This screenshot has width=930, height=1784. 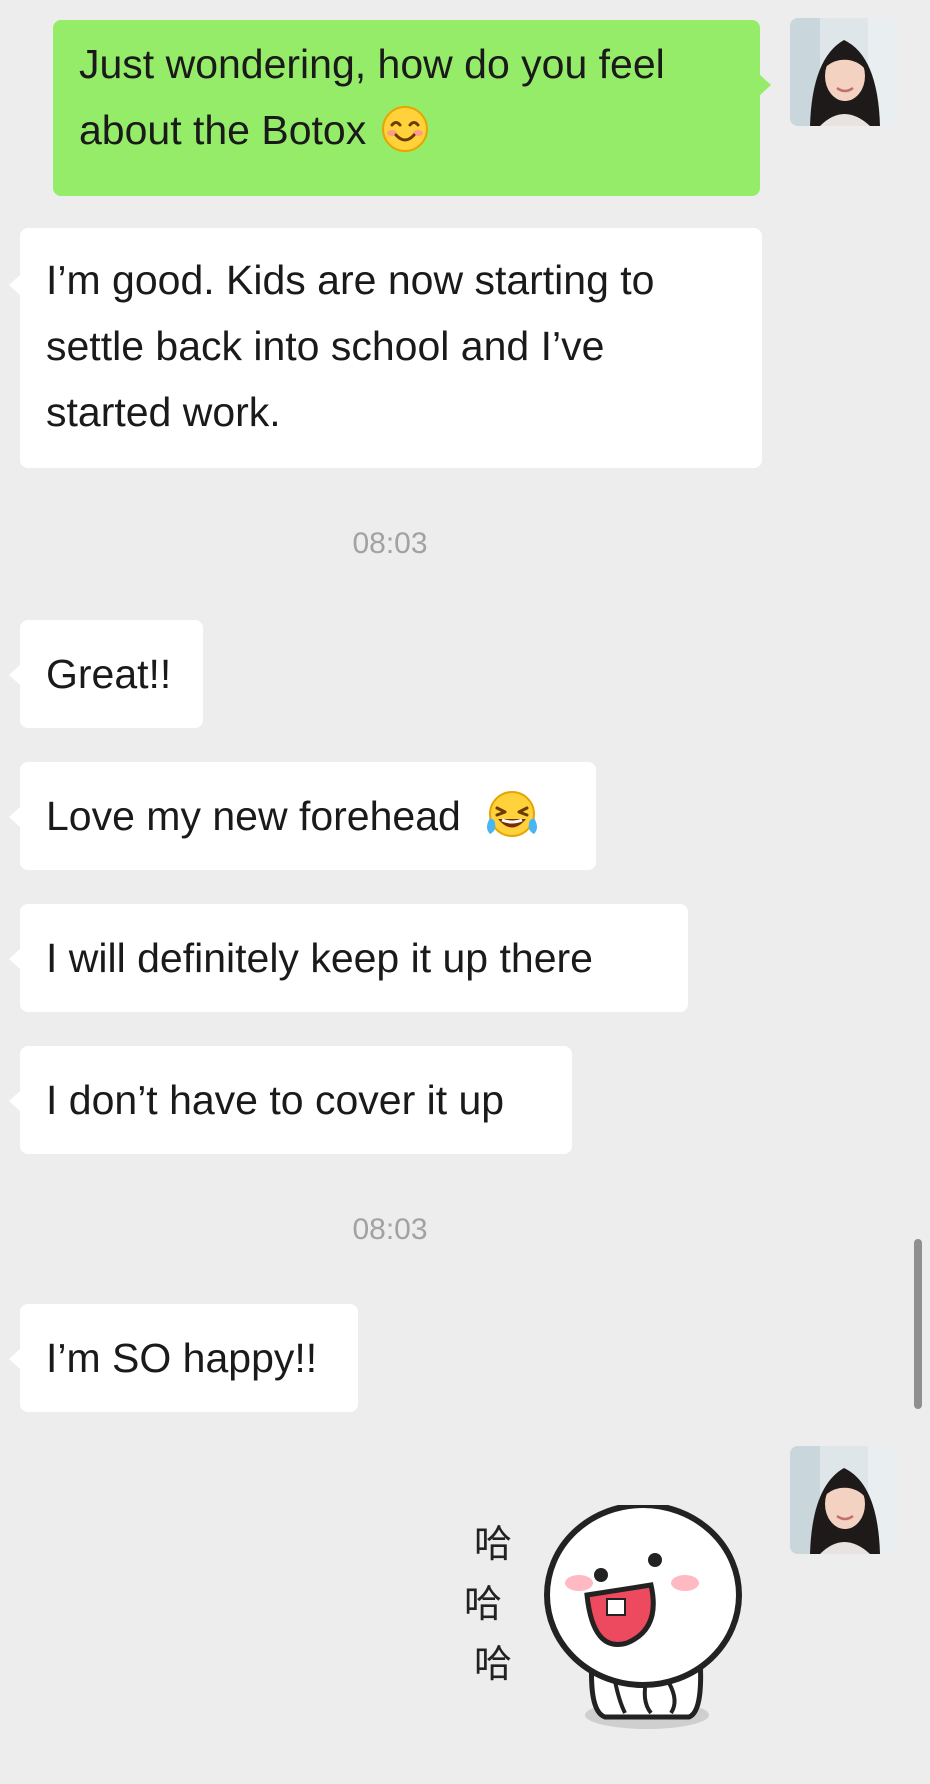 What do you see at coordinates (512, 814) in the screenshot?
I see `tears-of-joy-emoji-icon` at bounding box center [512, 814].